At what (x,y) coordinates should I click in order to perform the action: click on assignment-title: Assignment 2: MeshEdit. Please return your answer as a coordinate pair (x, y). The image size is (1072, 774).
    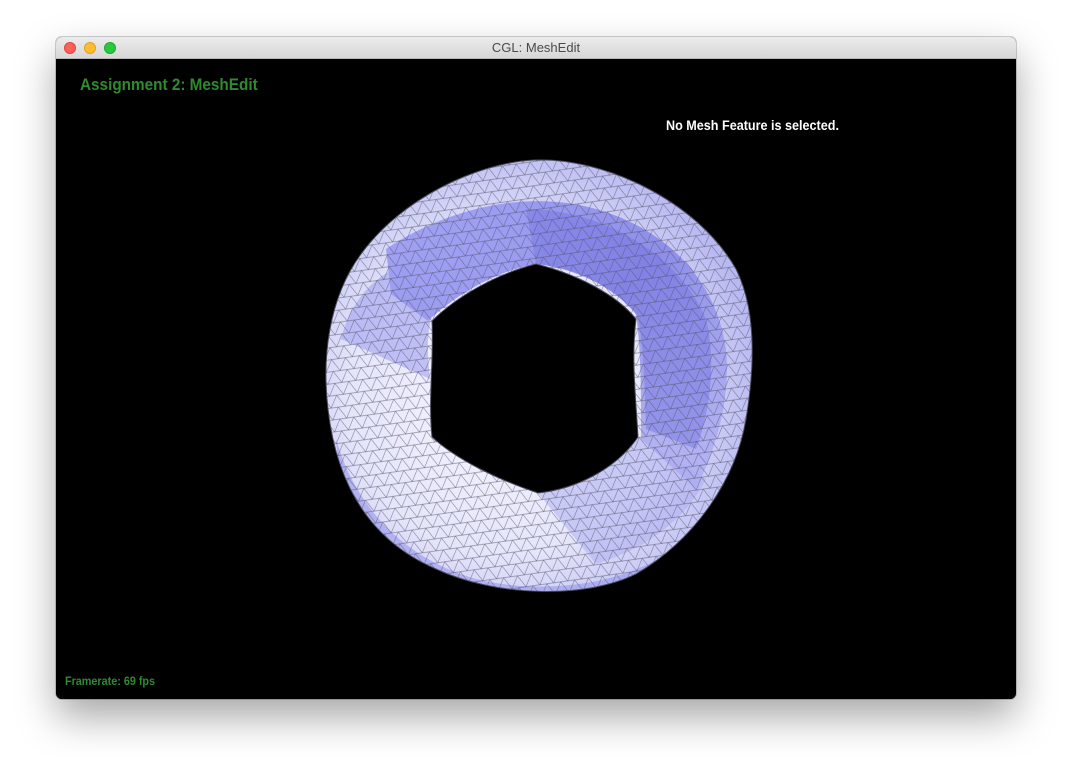
    Looking at the image, I should click on (169, 84).